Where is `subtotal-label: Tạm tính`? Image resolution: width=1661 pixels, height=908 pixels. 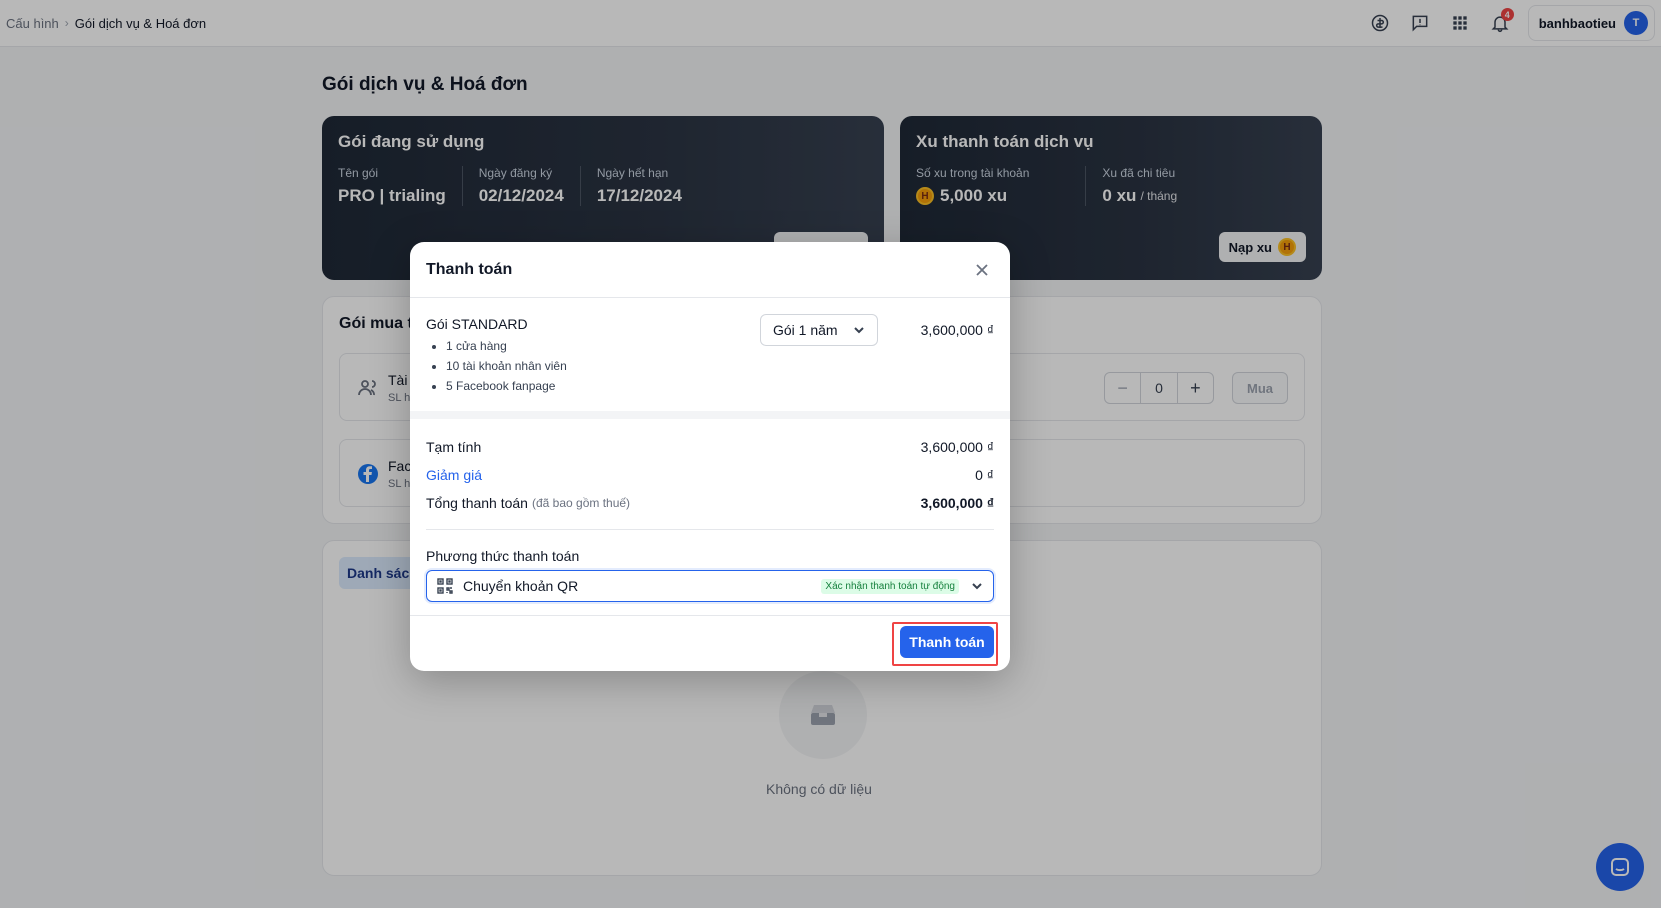 subtotal-label: Tạm tính is located at coordinates (454, 447).